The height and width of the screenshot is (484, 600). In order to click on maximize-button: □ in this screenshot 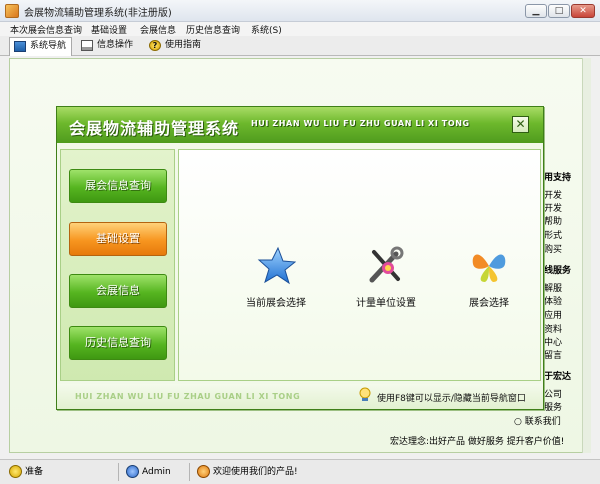, I will do `click(559, 11)`.